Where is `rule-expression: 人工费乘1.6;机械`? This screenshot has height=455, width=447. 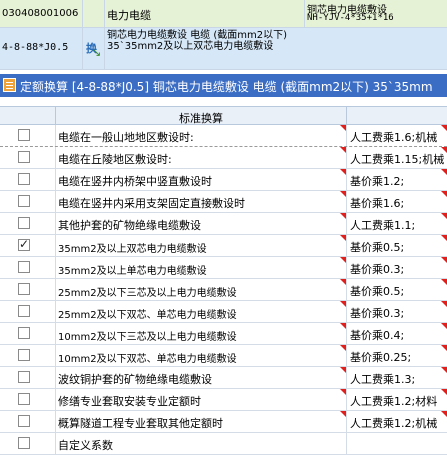
rule-expression: 人工费乘1.6;机械 is located at coordinates (398, 137).